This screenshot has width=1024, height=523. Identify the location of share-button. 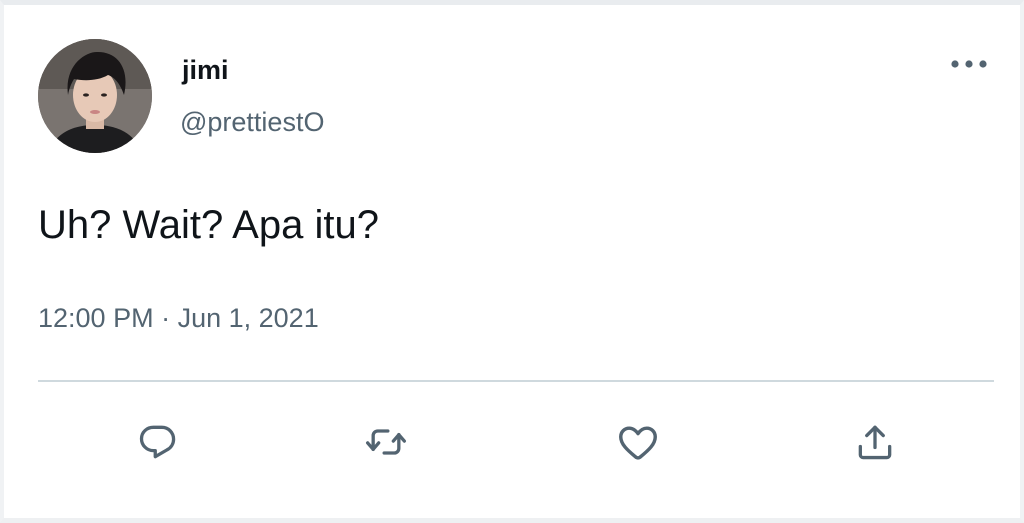
(875, 442).